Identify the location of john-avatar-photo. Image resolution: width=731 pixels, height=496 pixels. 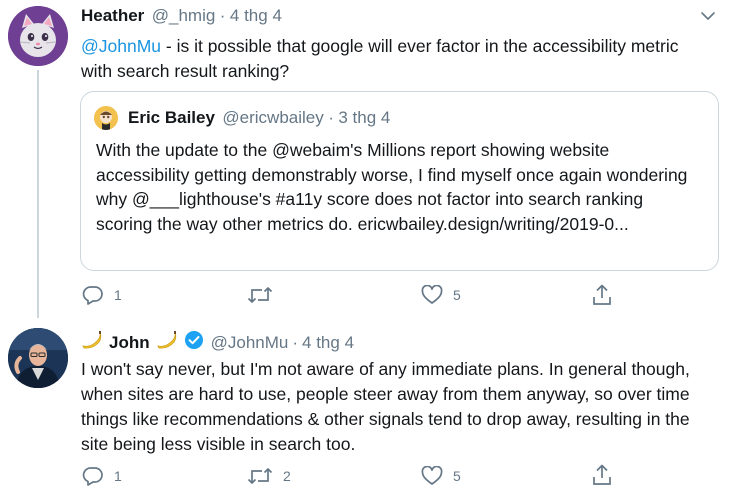
(38, 358).